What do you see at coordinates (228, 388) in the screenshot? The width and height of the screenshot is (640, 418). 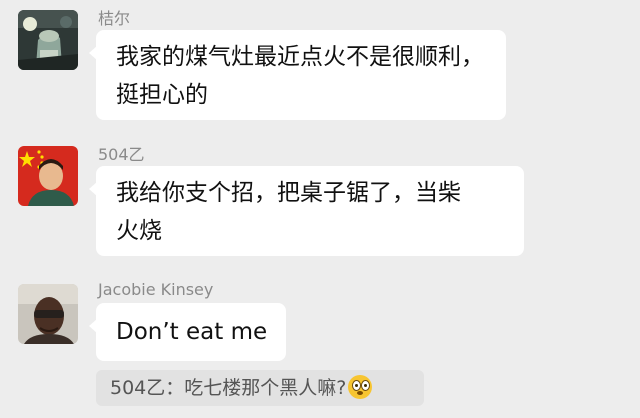 I see `quoted-text: 504乙：吃七楼那个黑人嘛?` at bounding box center [228, 388].